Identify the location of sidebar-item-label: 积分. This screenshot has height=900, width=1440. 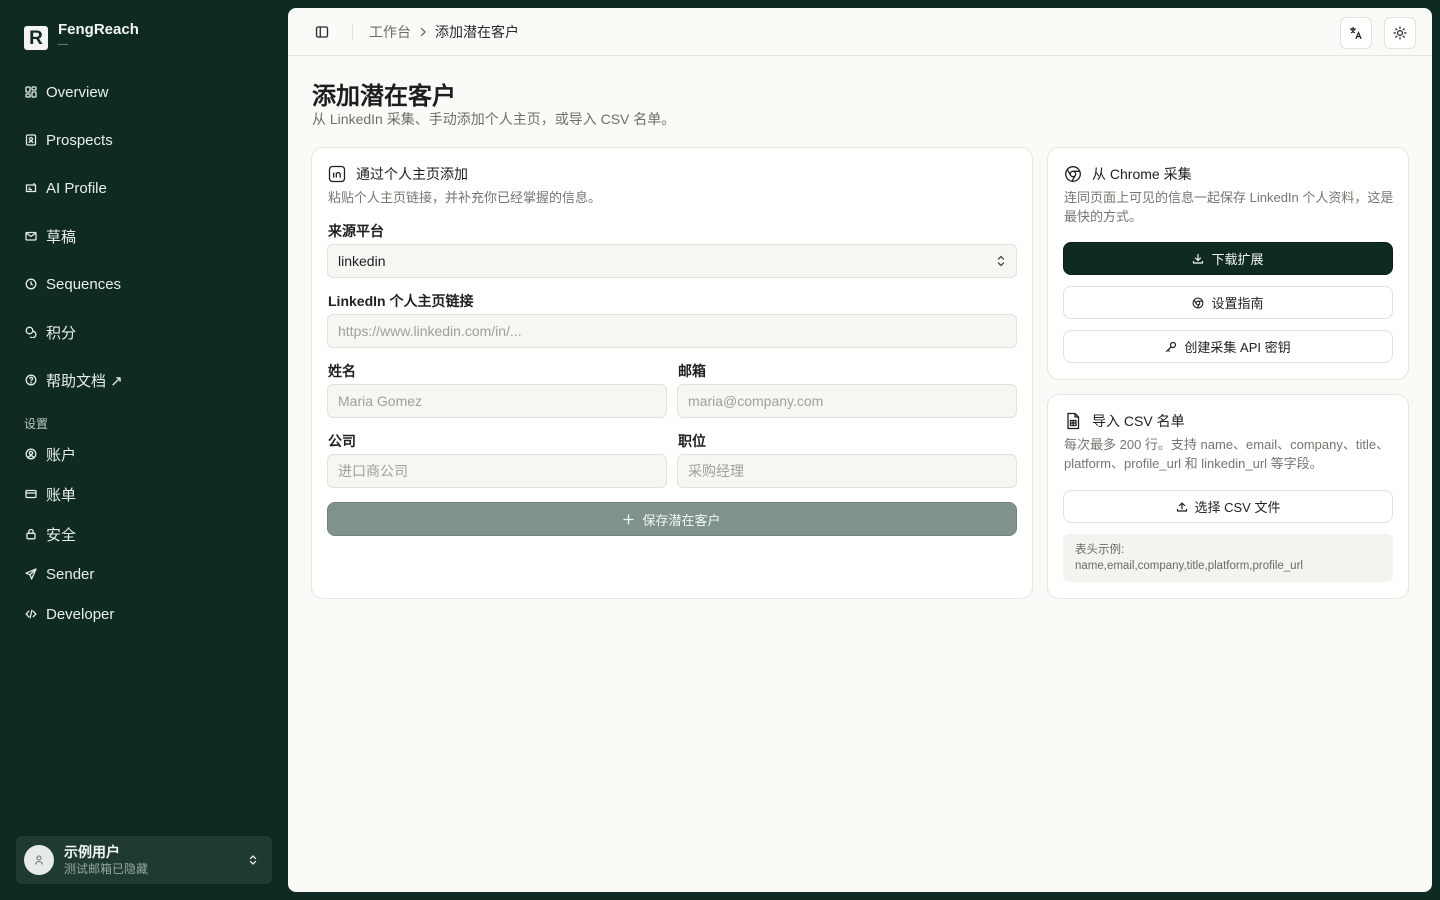
(61, 333).